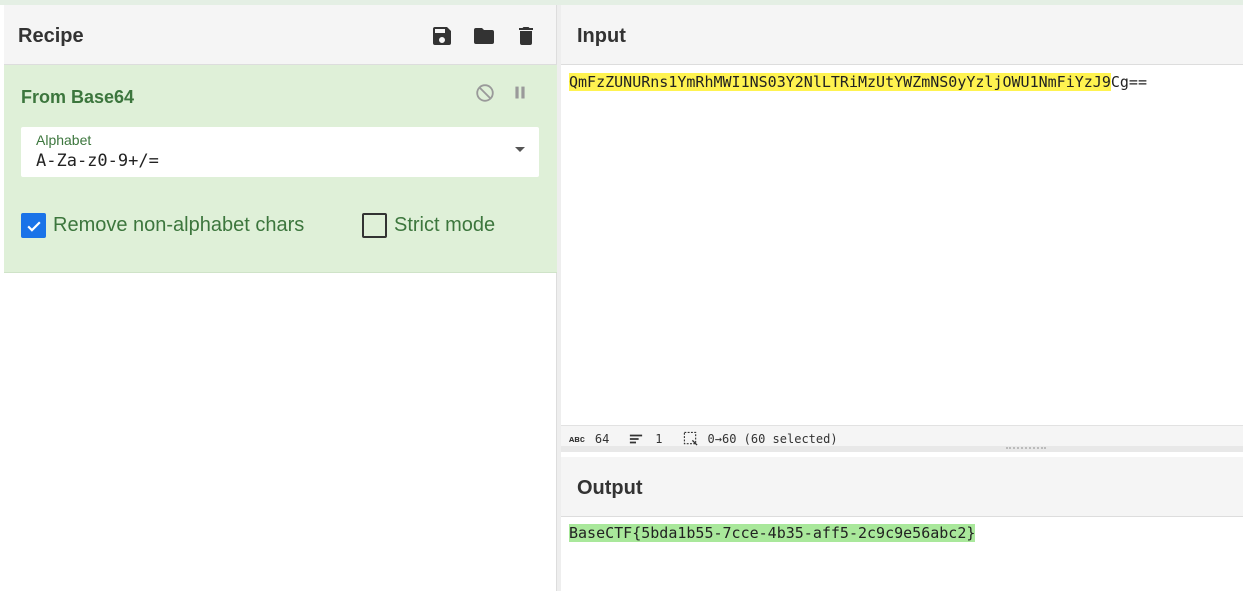  Describe the element at coordinates (659, 438) in the screenshot. I see `input-lines: 1` at that location.